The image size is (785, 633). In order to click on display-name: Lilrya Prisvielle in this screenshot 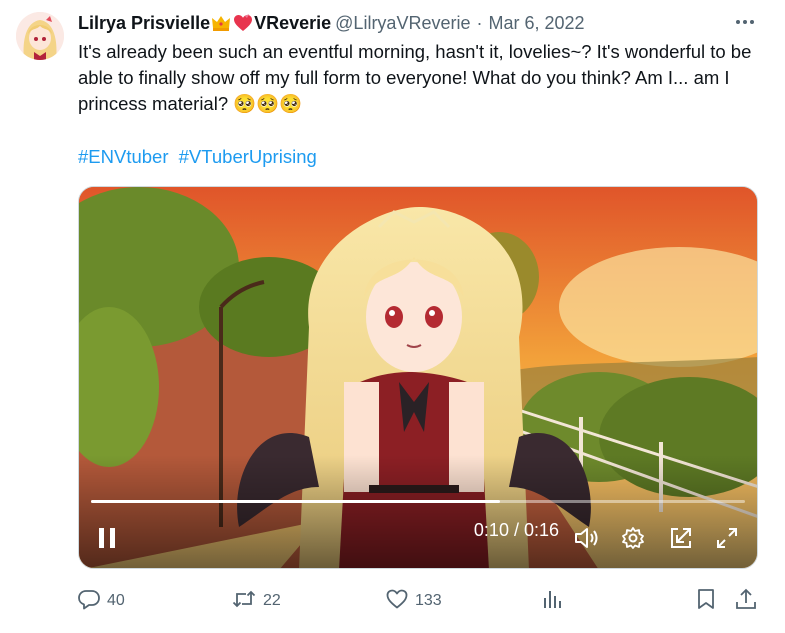, I will do `click(144, 23)`.